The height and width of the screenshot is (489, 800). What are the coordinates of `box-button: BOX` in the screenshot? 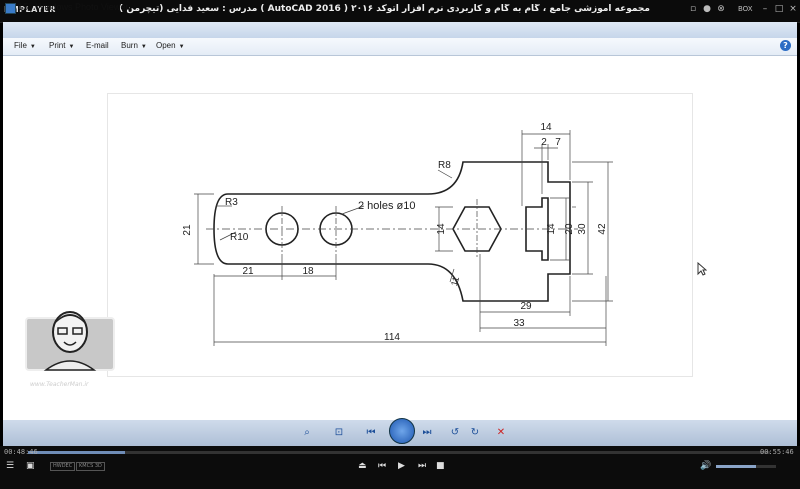 It's located at (745, 9).